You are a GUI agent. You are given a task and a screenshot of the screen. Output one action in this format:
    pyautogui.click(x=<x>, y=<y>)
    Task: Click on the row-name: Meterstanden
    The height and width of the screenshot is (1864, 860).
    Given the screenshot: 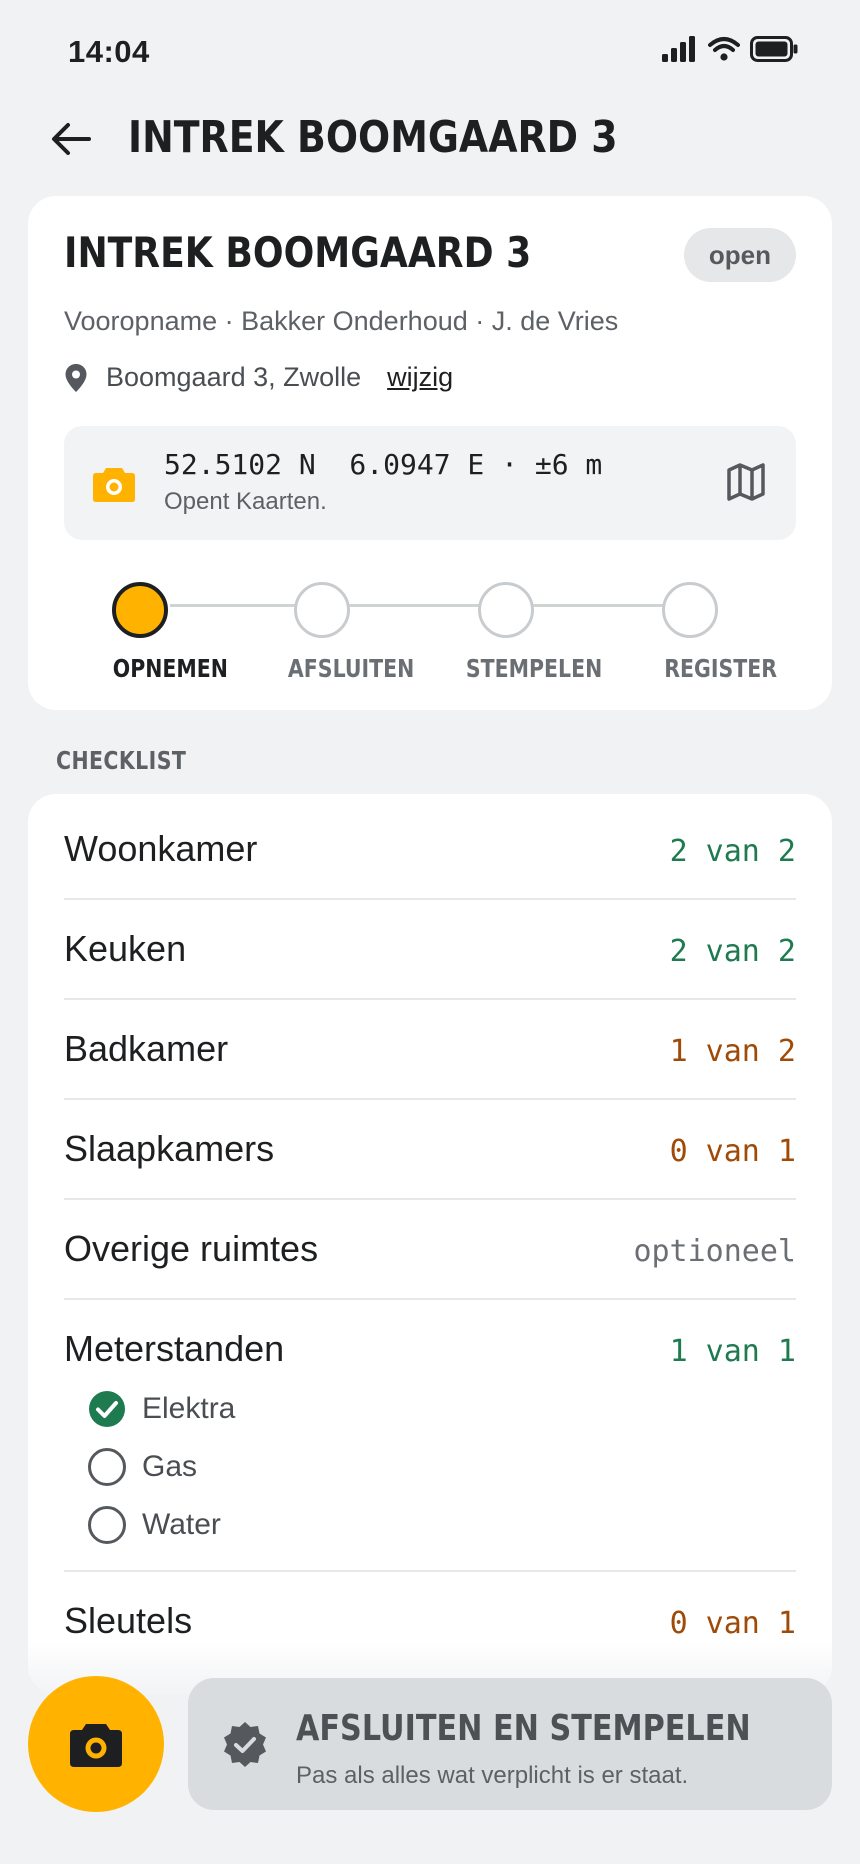 What is the action you would take?
    pyautogui.click(x=174, y=1348)
    